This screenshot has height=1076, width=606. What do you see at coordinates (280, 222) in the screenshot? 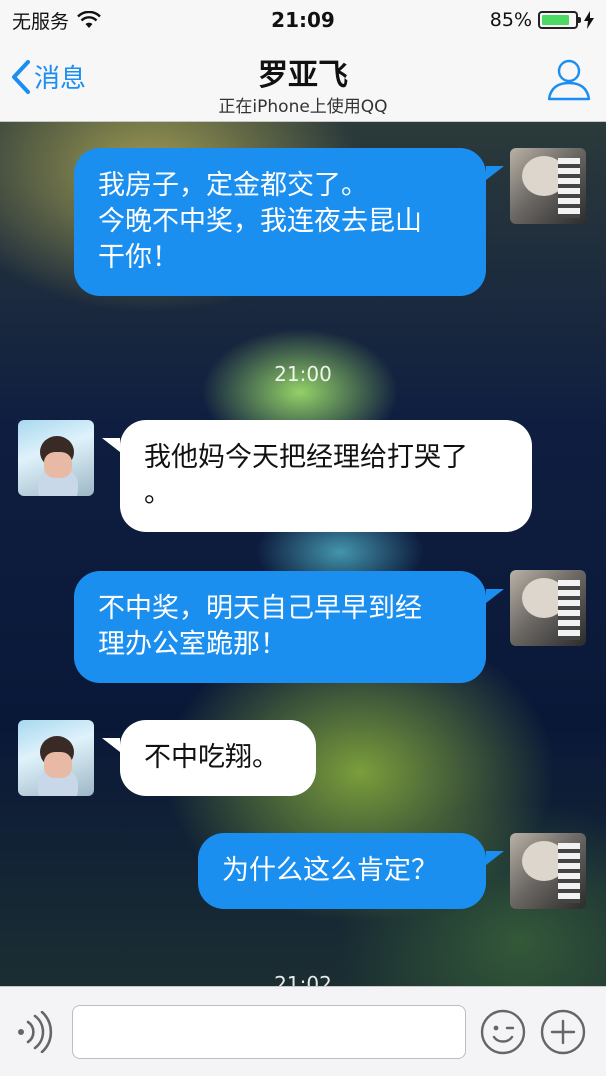
I see `message-bubble-outgoing: 我房子，定金都交了。 今晚不中奖，我连夜去昆山 干你！` at bounding box center [280, 222].